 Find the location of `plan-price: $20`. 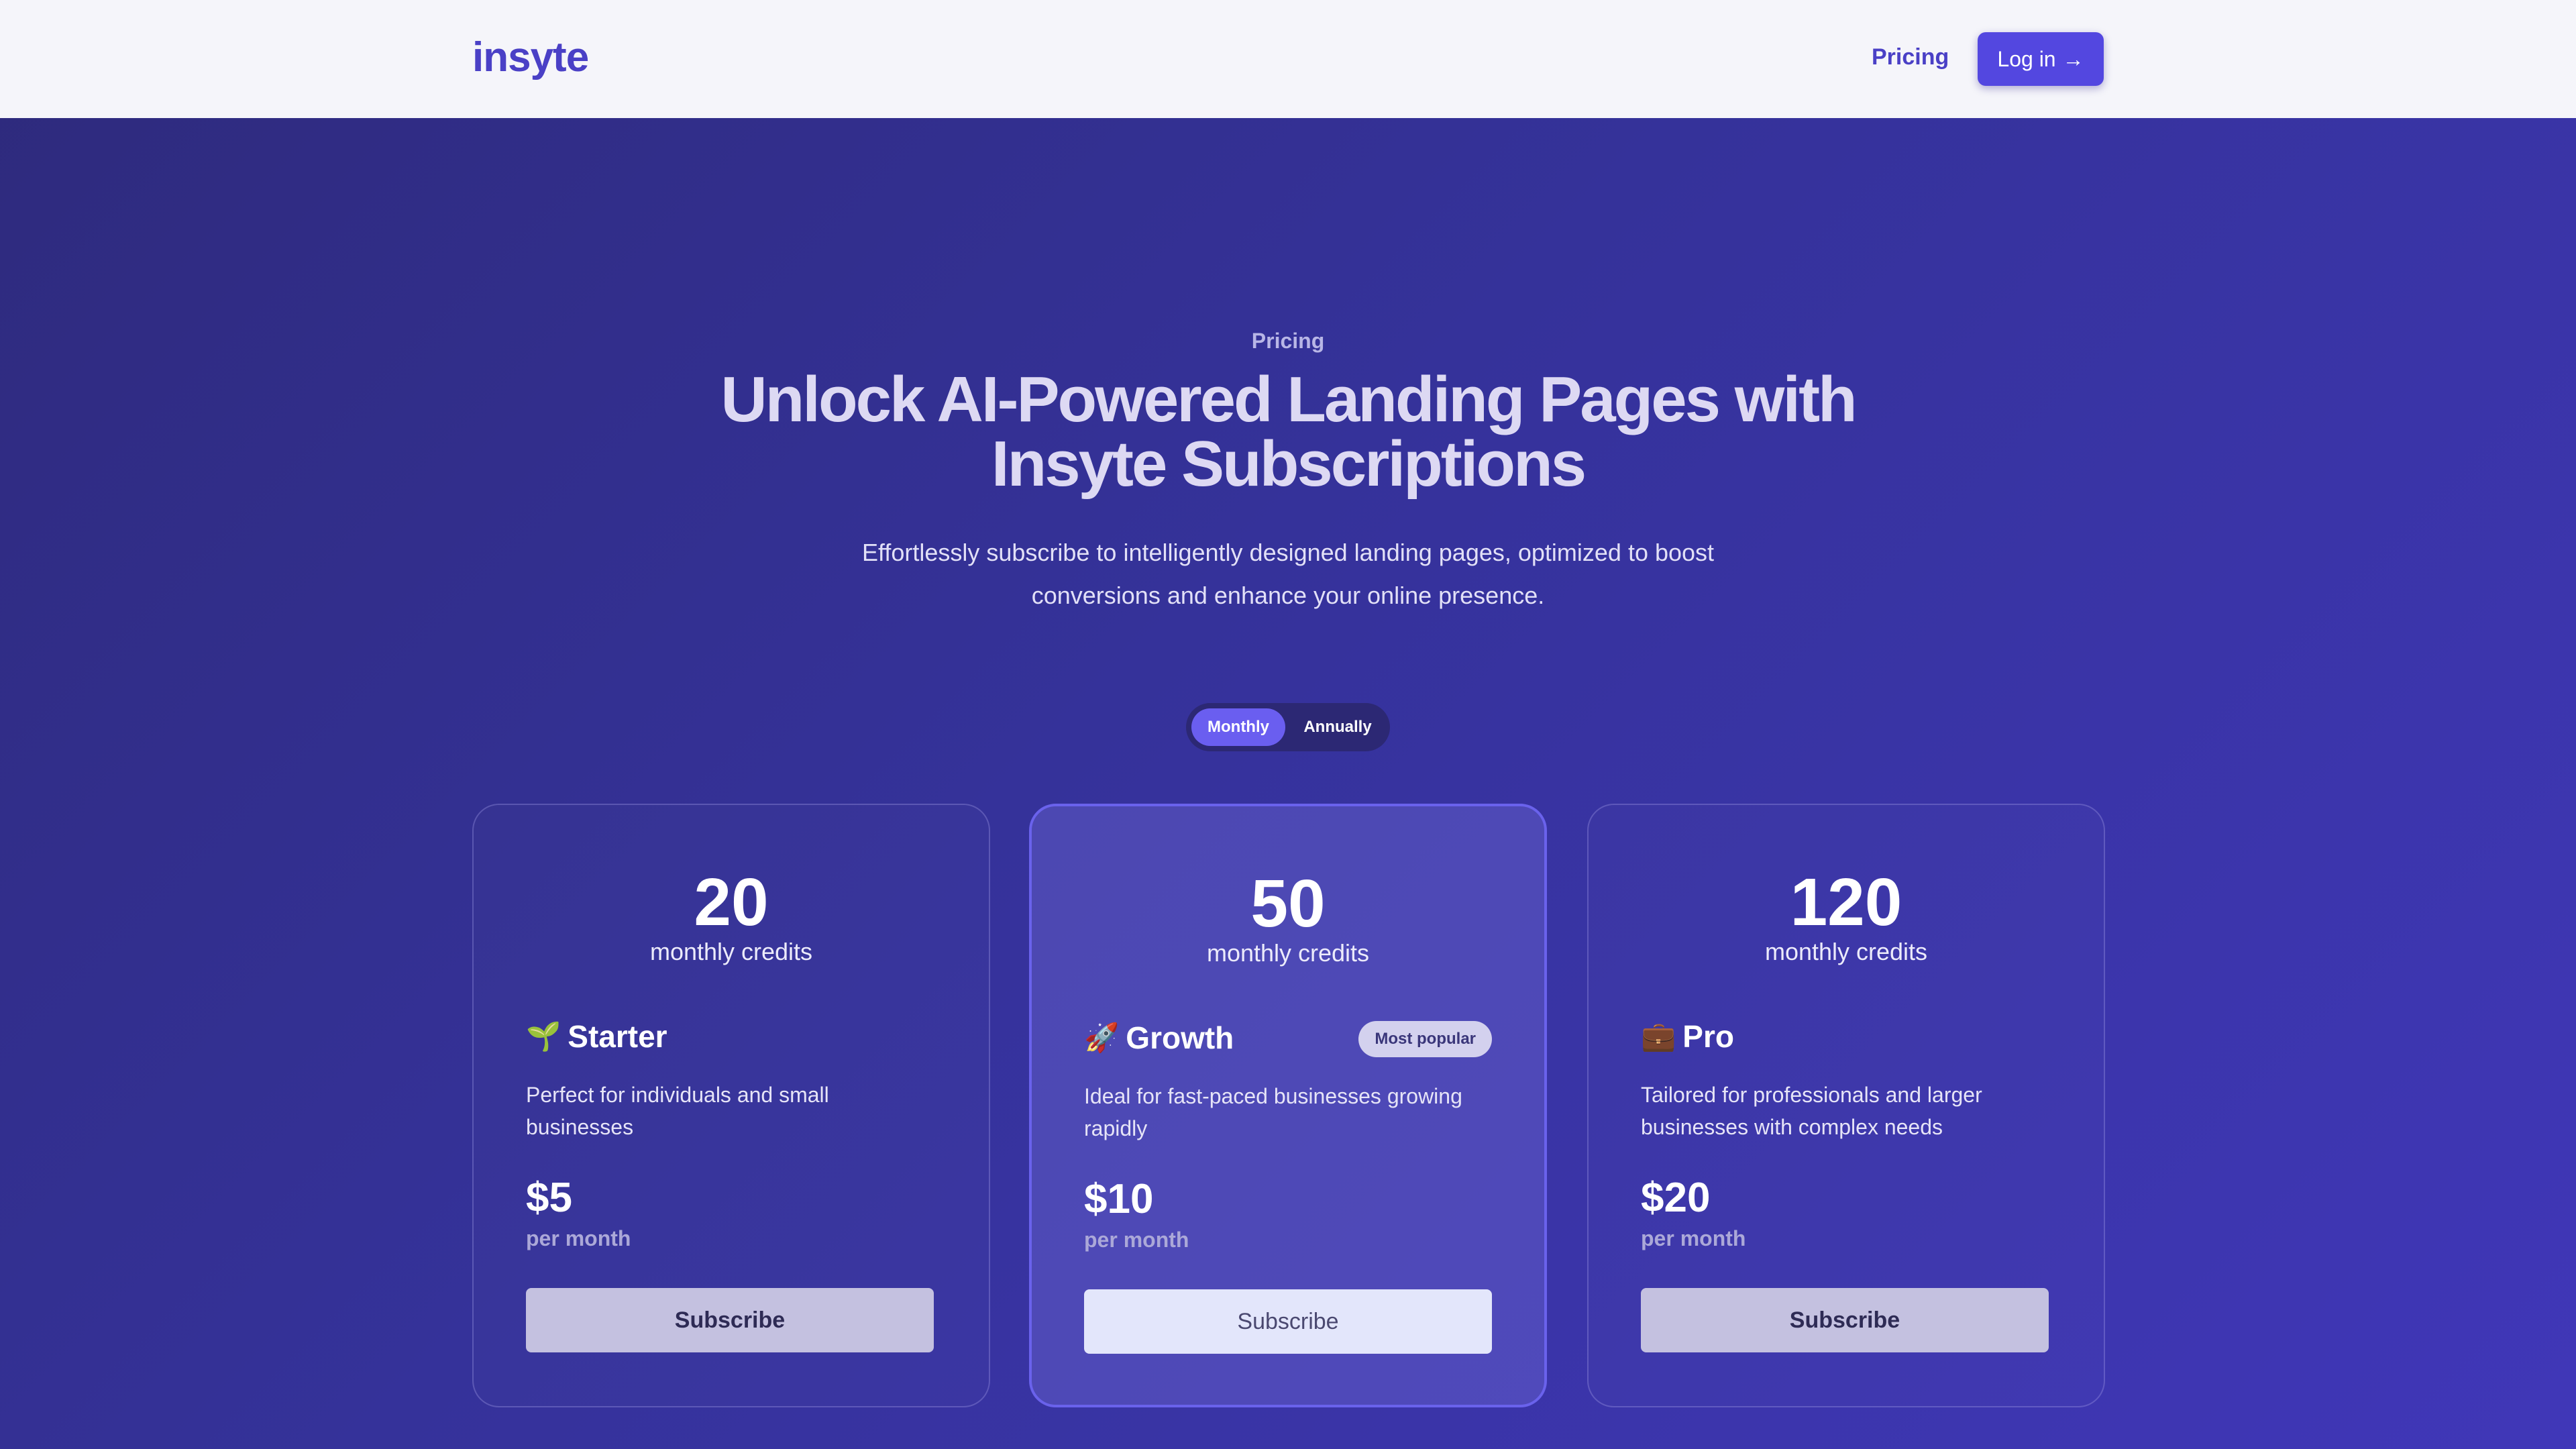

plan-price: $20 is located at coordinates (1676, 1198).